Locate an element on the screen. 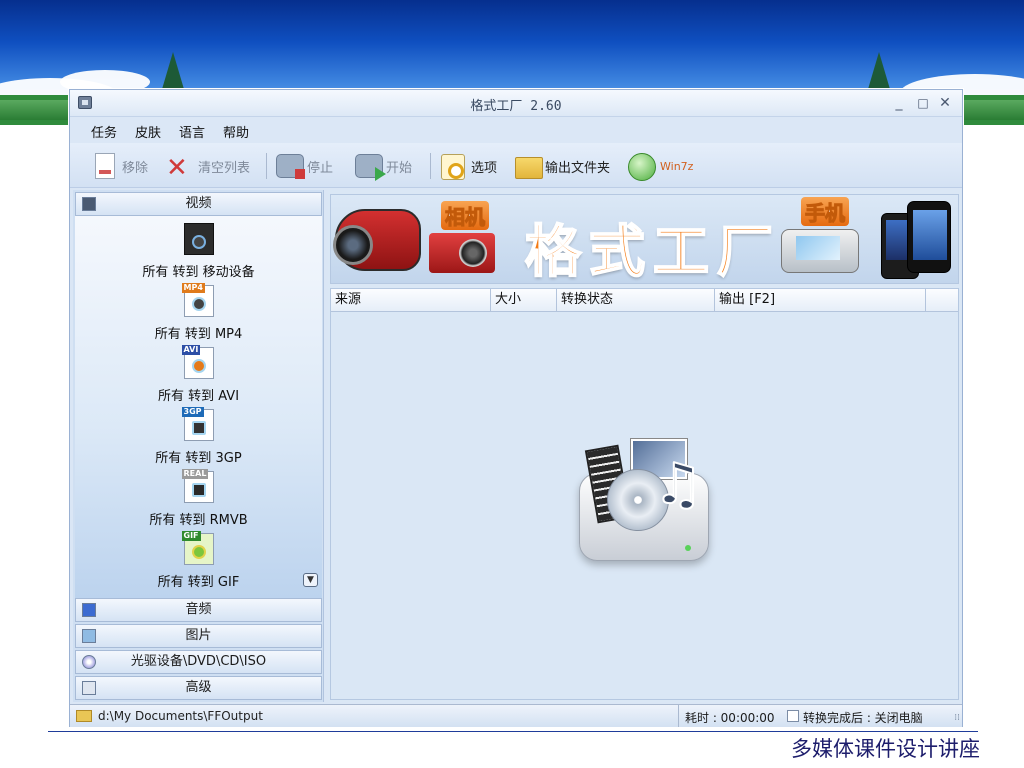 This screenshot has height=768, width=1024. task-table-header: 来源 大小 转换状态 输出 [F2] is located at coordinates (644, 300).